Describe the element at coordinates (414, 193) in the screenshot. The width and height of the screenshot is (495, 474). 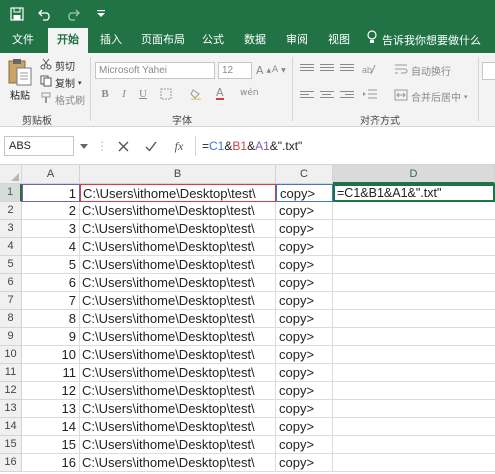
I see `active-cell-d1: =C1&B1&A1&".txt"` at that location.